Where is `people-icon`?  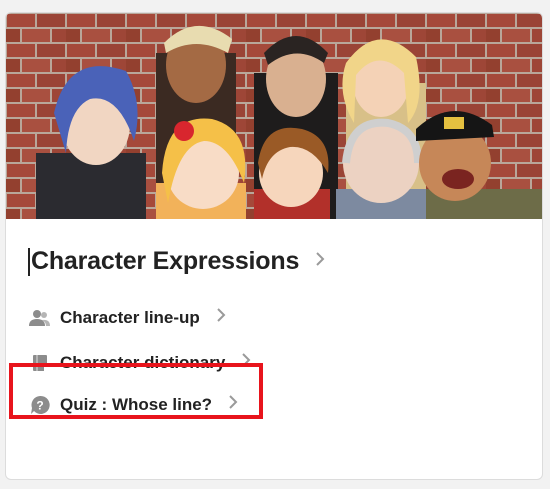
people-icon is located at coordinates (40, 318).